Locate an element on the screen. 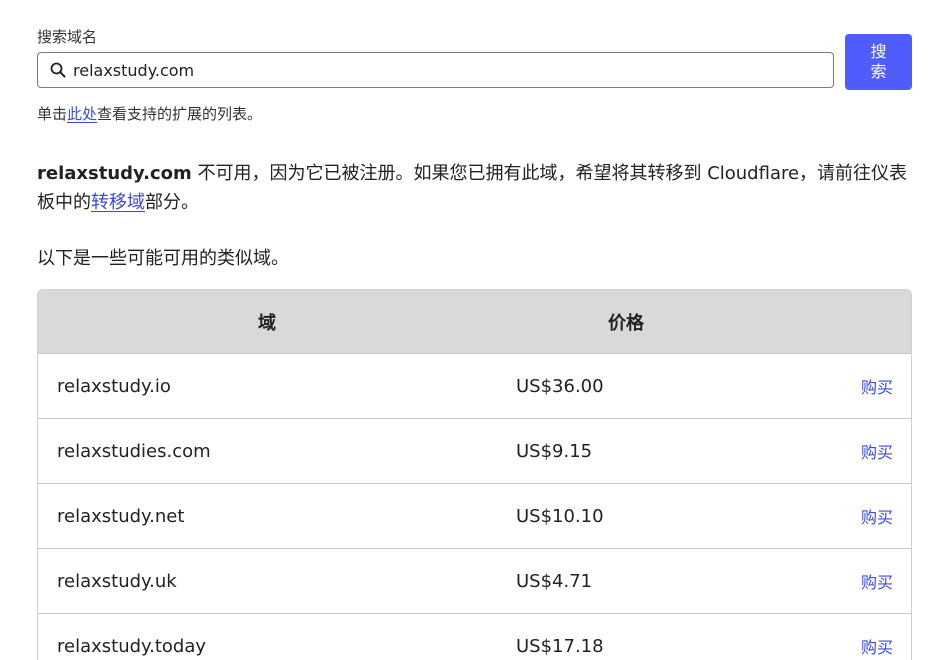  hint-after: 查看支持的扩展的列表。 is located at coordinates (180, 114).